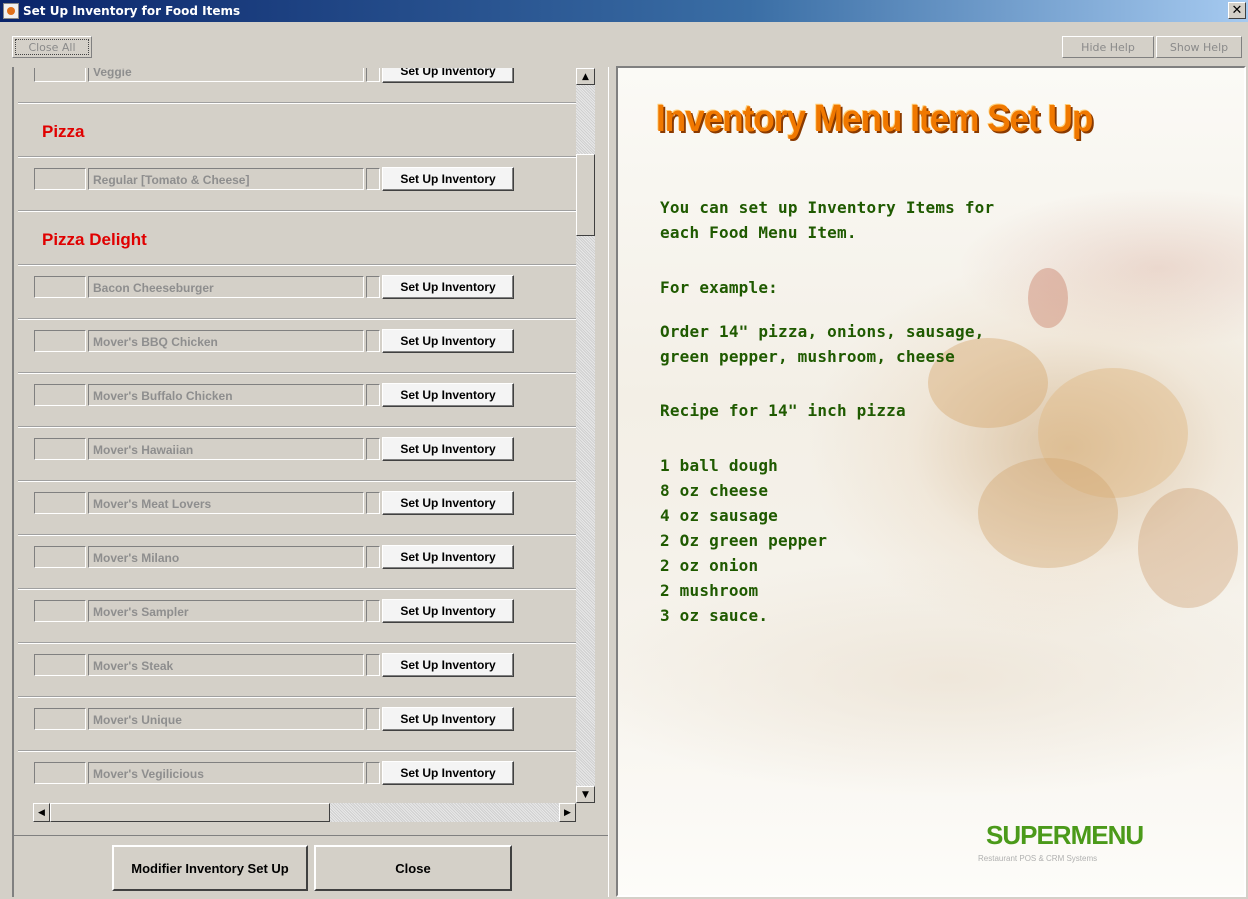 This screenshot has width=1248, height=899. What do you see at coordinates (585, 76) in the screenshot?
I see `scroll-up-arrow-icon: ▲` at bounding box center [585, 76].